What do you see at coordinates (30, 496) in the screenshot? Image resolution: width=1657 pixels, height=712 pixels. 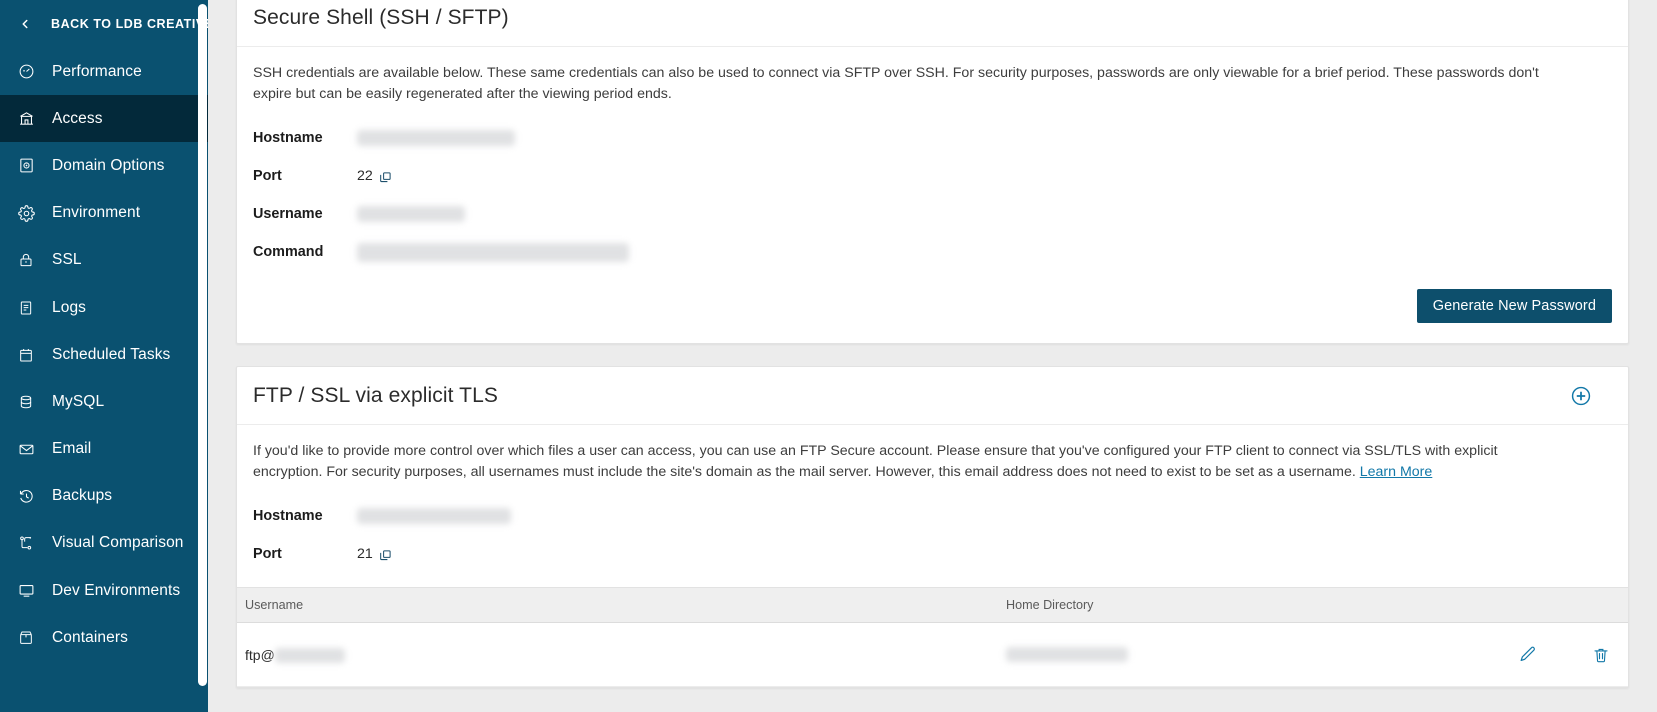 I see `history-icon` at bounding box center [30, 496].